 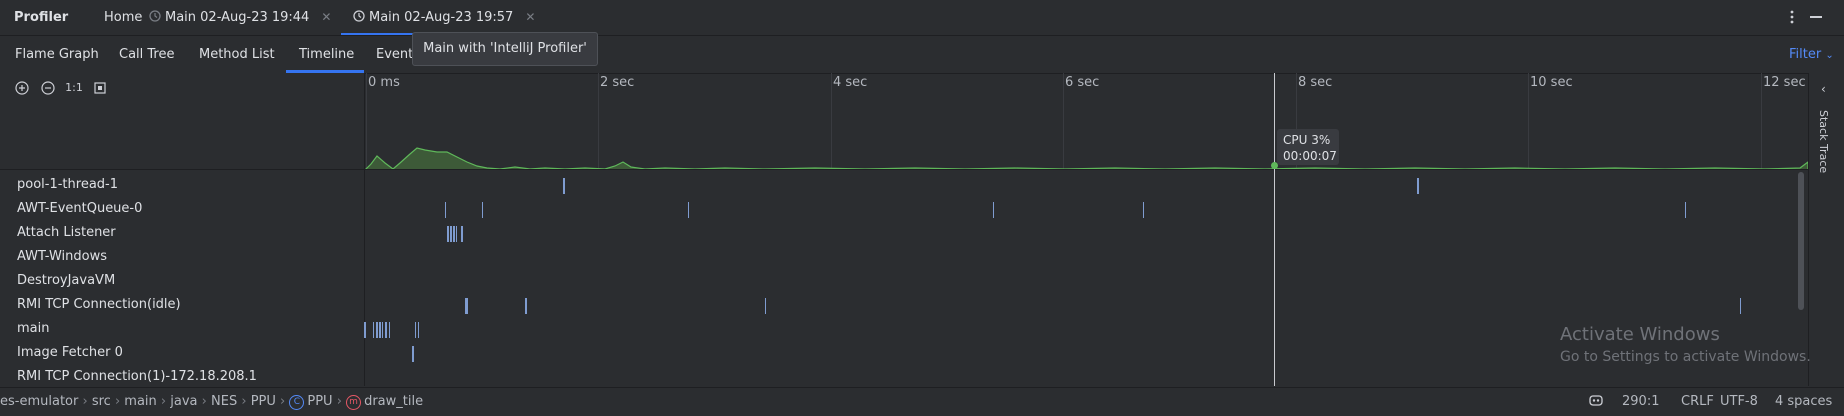 I want to click on kebab-icon, so click(x=1792, y=17).